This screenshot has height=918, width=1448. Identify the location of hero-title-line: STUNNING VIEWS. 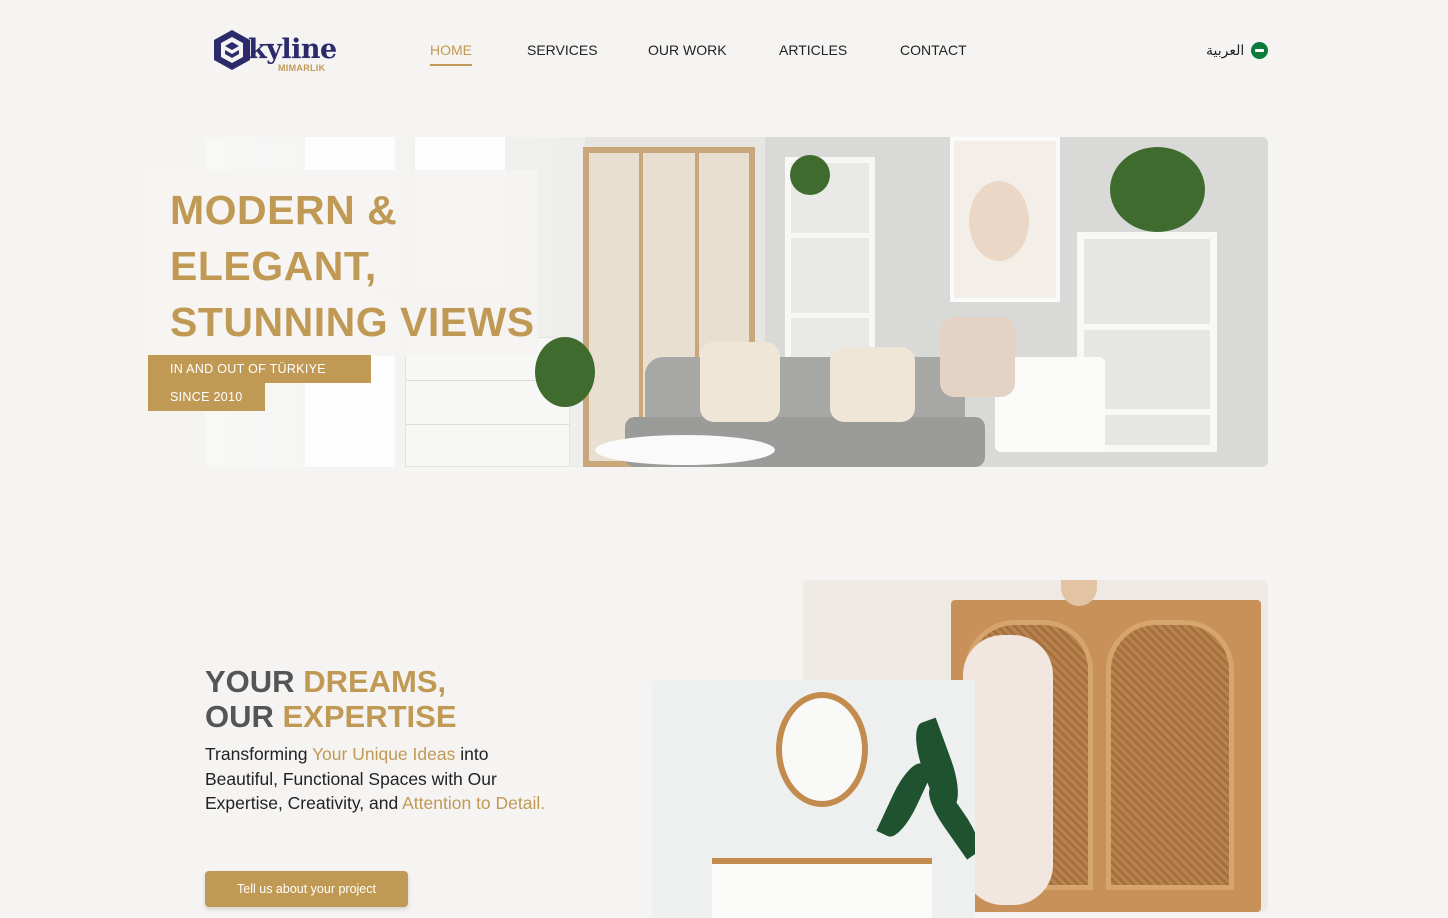
(352, 322).